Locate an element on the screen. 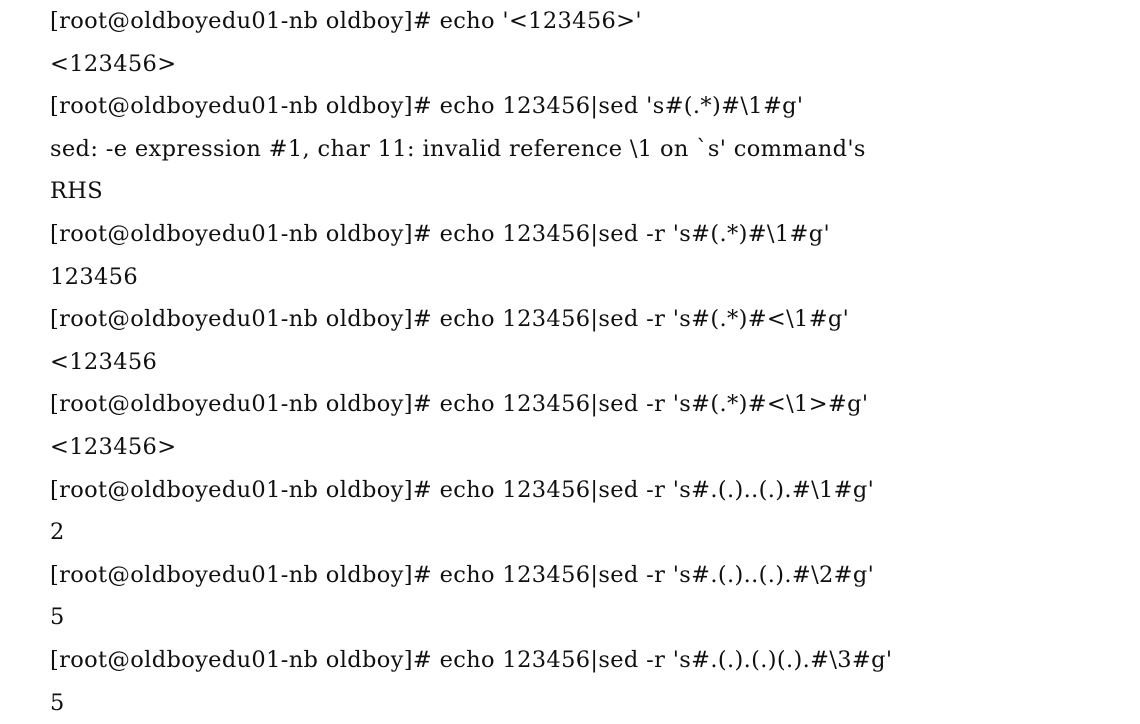  shell-command-text: echo 123456|sed -r 's#.(.)..(.).#\1#g' is located at coordinates (653, 489).